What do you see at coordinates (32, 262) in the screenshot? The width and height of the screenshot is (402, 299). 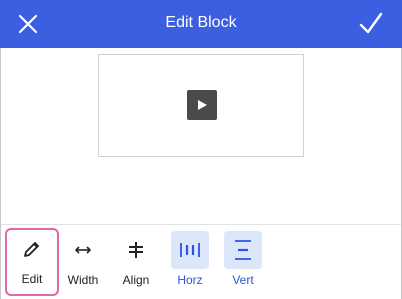 I see `tool-edit: Edit` at bounding box center [32, 262].